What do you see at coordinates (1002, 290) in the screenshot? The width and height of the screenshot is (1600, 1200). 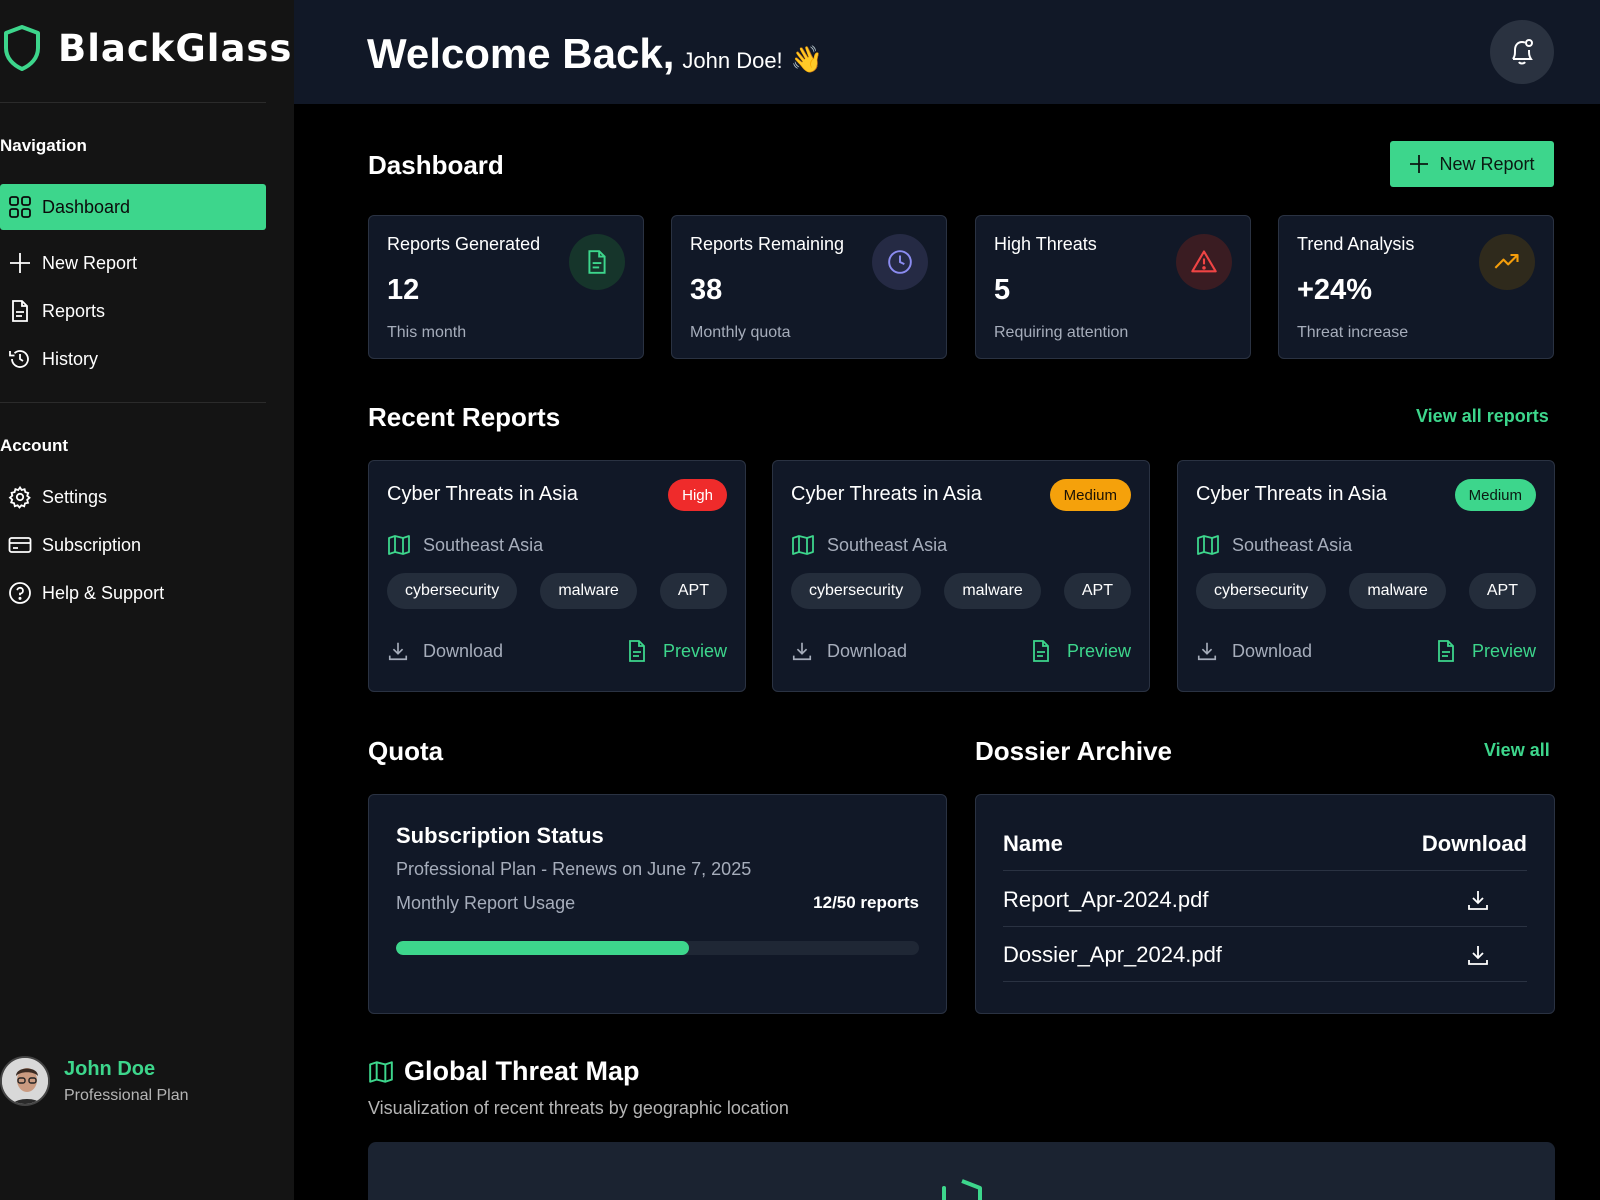 I see `stat-value: 5` at bounding box center [1002, 290].